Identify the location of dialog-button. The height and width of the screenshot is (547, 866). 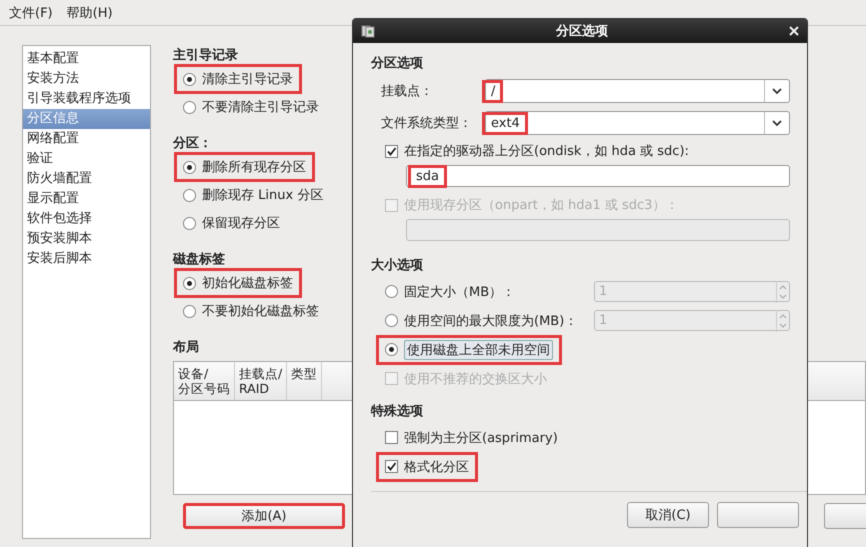
(758, 515).